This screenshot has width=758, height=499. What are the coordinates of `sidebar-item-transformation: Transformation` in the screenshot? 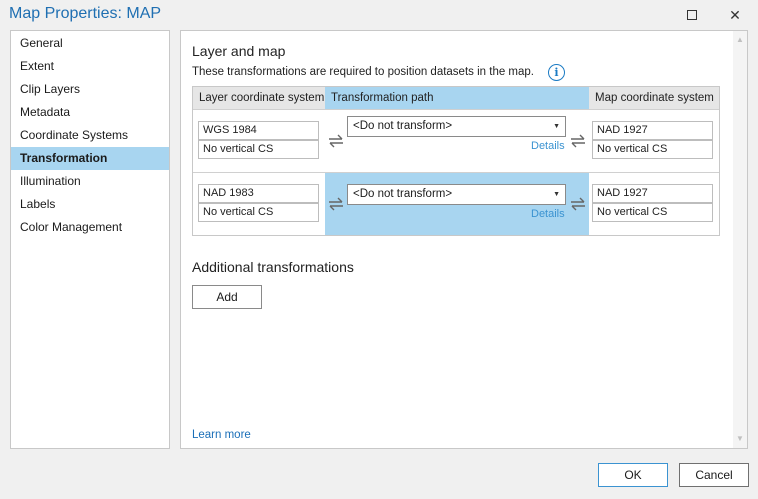 It's located at (90, 158).